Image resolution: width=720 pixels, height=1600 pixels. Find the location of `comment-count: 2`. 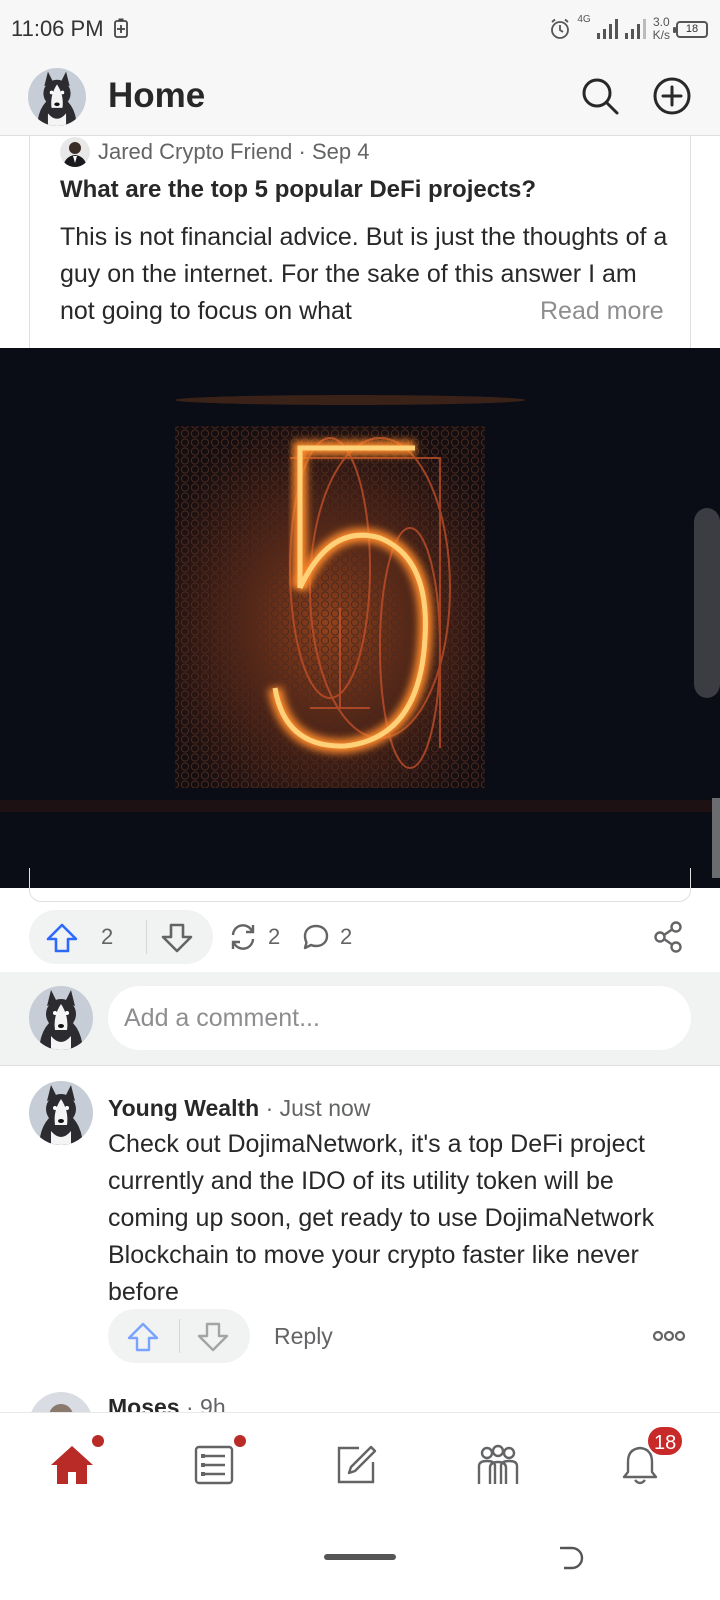

comment-count: 2 is located at coordinates (346, 936).